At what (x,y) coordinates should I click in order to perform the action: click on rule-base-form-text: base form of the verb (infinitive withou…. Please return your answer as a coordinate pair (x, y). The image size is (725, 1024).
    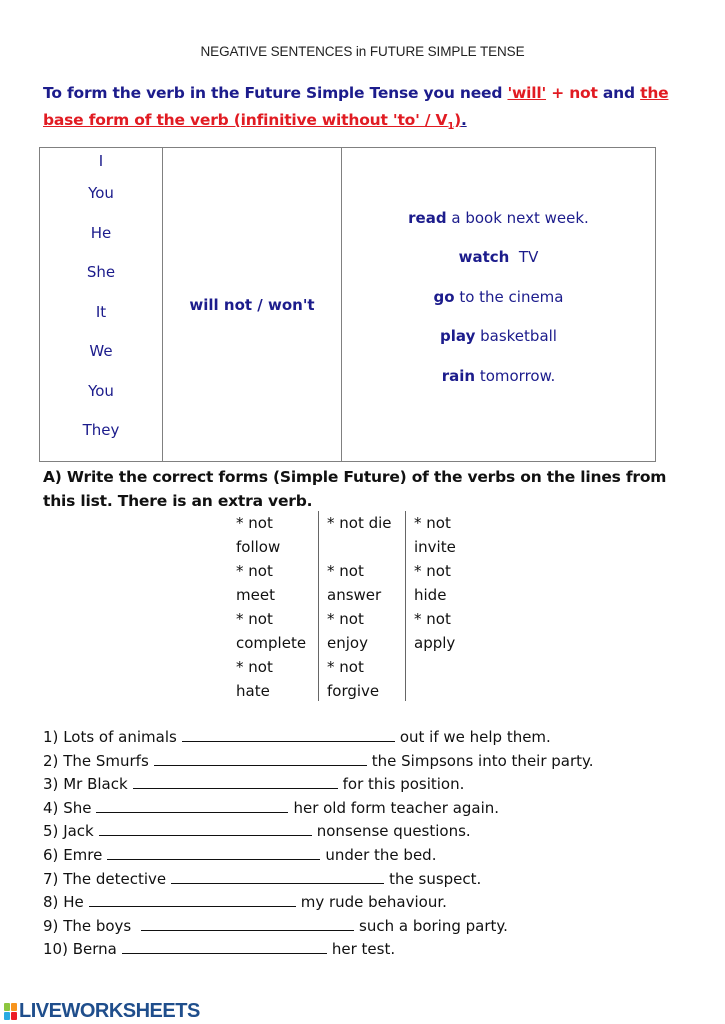
    Looking at the image, I should click on (245, 120).